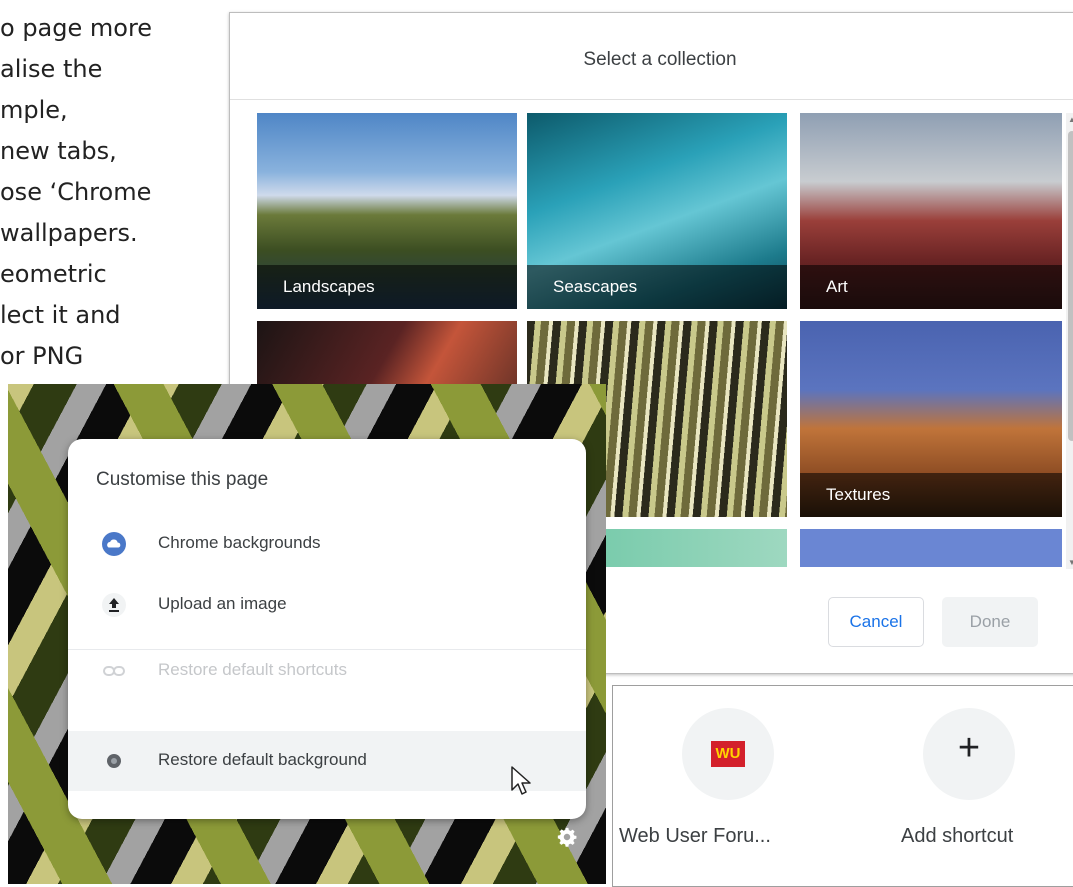 This screenshot has width=1073, height=887. I want to click on collection-tile-art: Art, so click(931, 211).